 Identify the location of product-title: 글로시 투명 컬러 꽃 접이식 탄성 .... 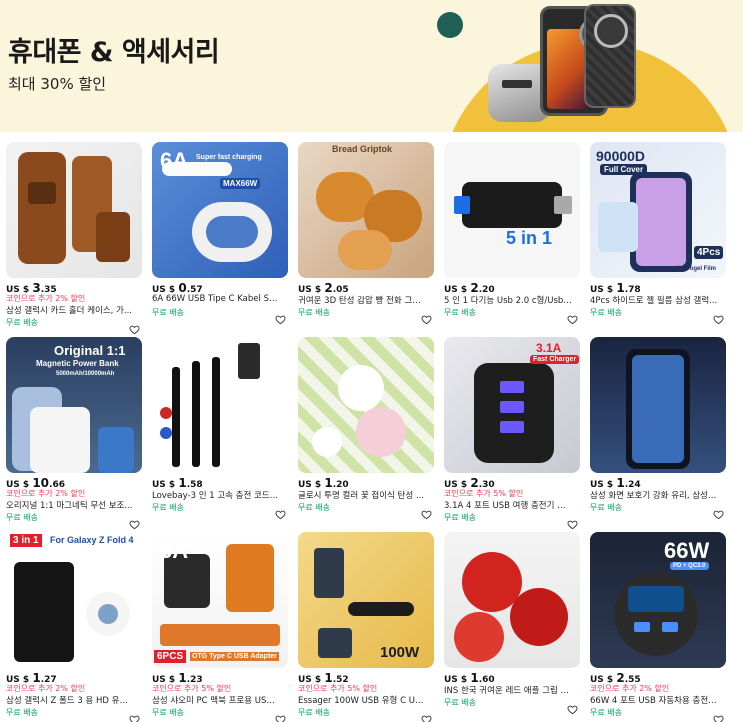
(362, 495).